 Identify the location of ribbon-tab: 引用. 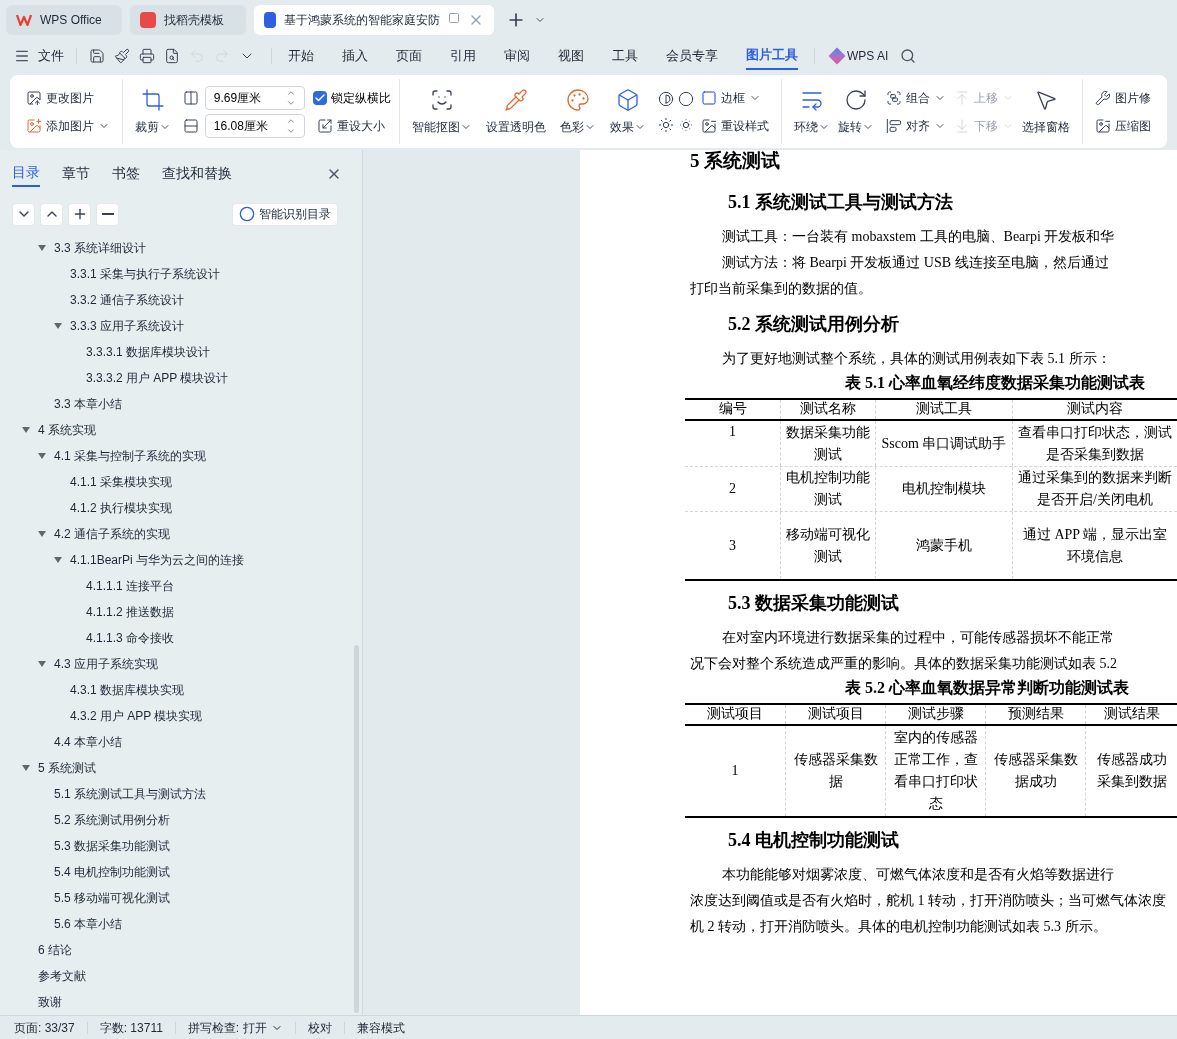
(463, 56).